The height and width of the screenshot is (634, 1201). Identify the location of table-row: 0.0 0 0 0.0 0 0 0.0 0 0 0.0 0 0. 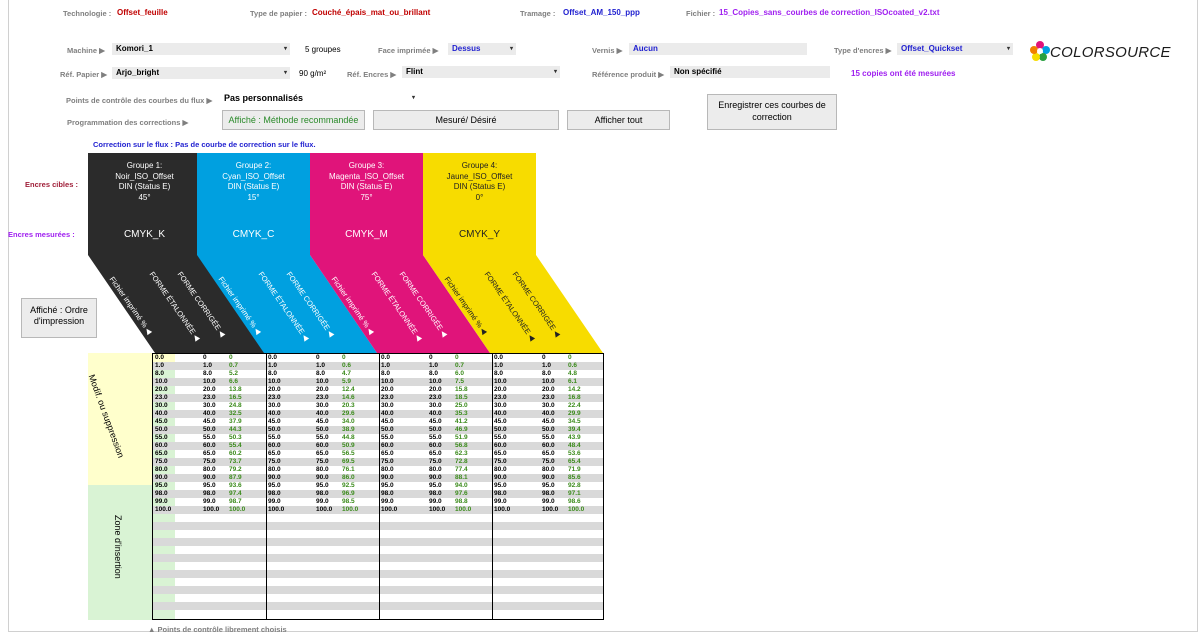
(378, 358).